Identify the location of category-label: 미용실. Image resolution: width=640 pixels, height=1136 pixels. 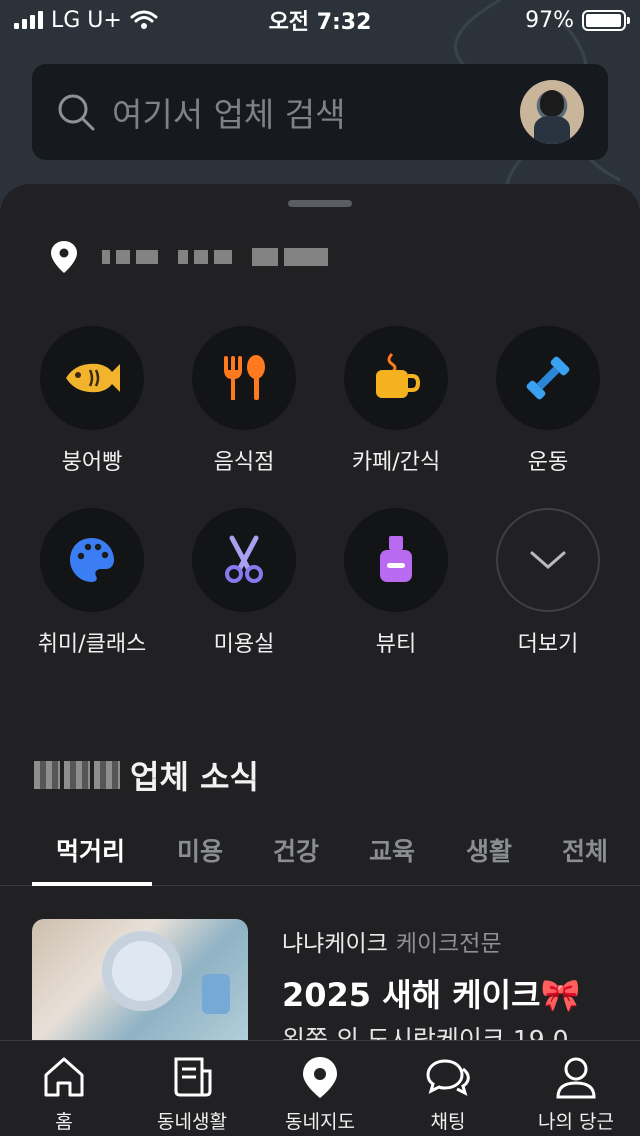
(244, 644).